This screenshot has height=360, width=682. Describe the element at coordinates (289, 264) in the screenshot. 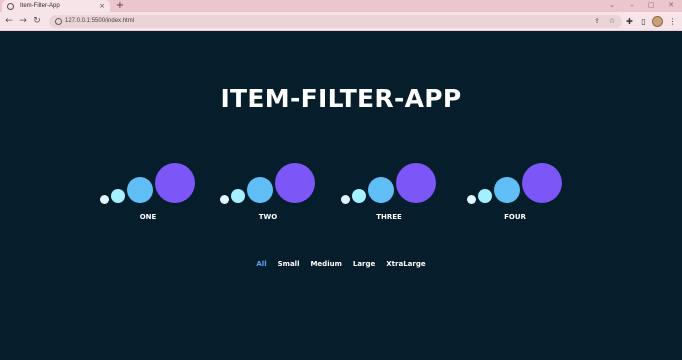

I see `filter-small-button: Small` at that location.